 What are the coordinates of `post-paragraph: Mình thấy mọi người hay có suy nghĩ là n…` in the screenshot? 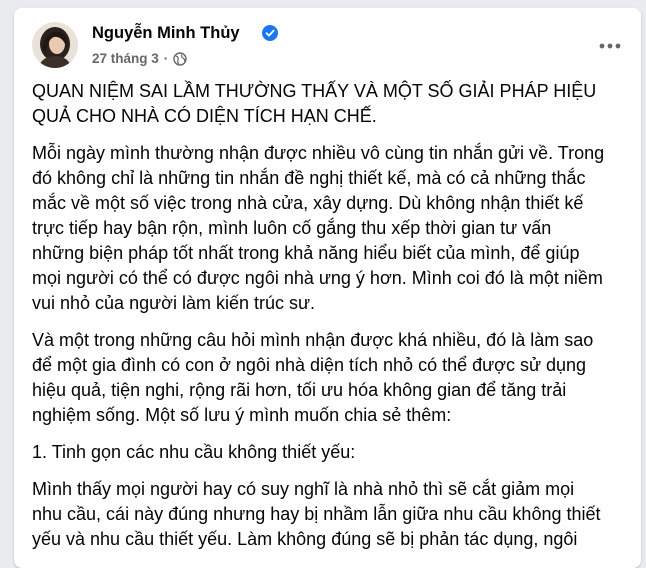 It's located at (316, 514).